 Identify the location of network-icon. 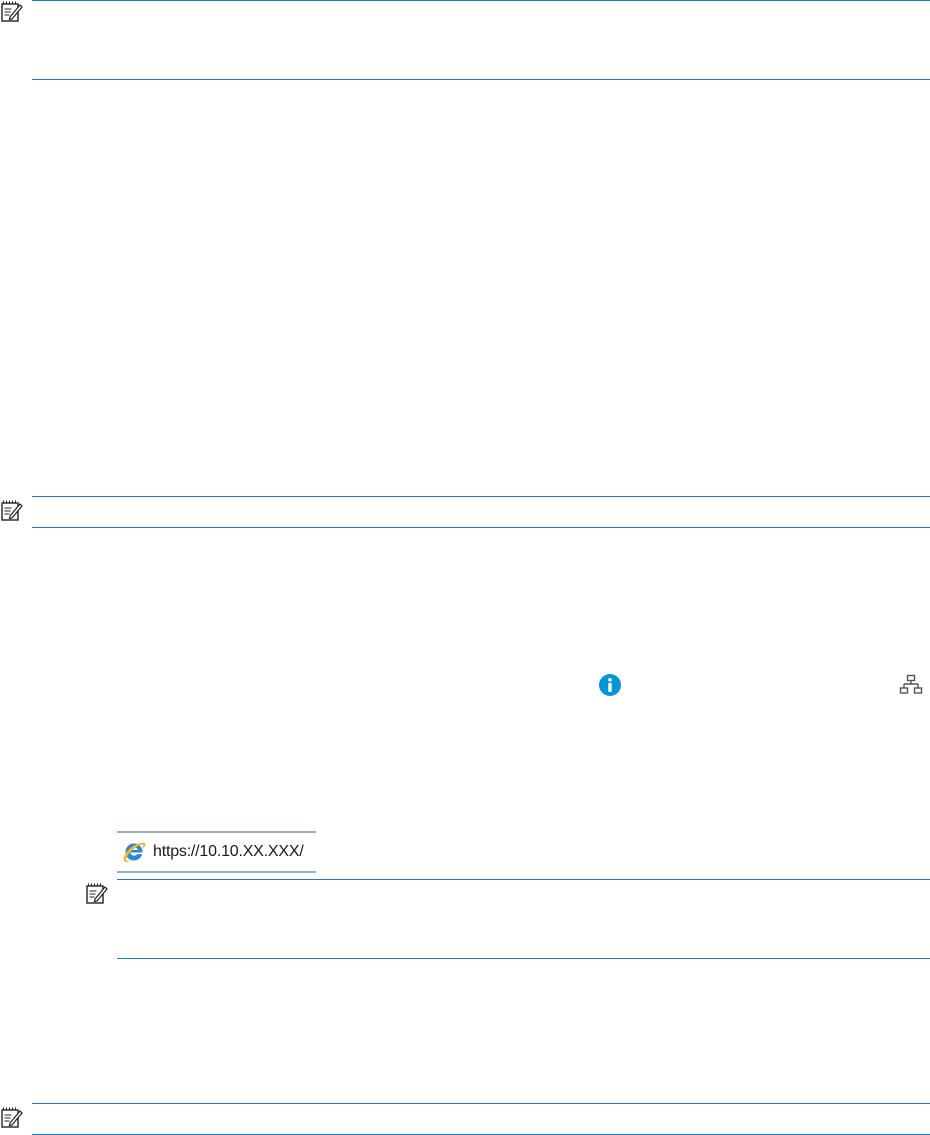
(911, 685).